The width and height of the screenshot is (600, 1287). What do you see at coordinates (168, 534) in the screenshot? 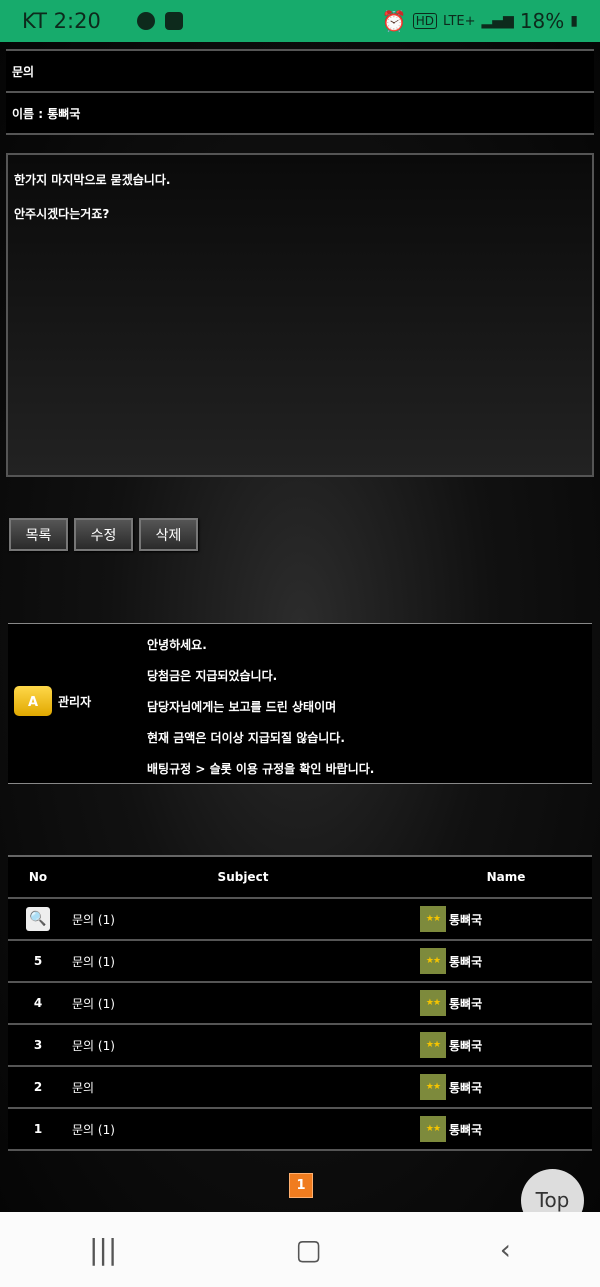
I see `delete-button: 삭제` at bounding box center [168, 534].